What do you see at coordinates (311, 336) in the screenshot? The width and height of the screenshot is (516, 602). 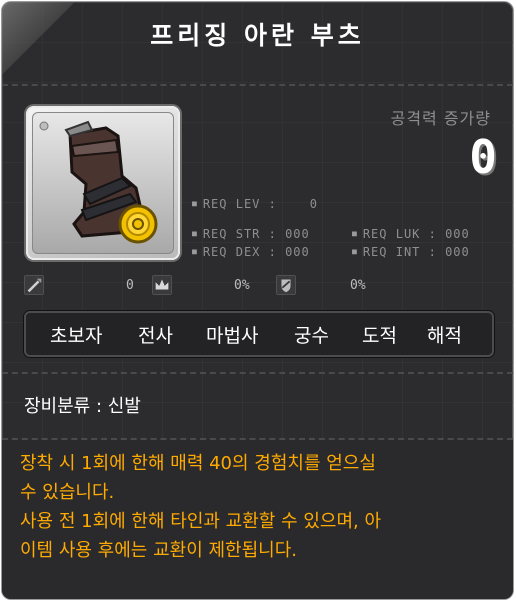 I see `job-archer: 궁수` at bounding box center [311, 336].